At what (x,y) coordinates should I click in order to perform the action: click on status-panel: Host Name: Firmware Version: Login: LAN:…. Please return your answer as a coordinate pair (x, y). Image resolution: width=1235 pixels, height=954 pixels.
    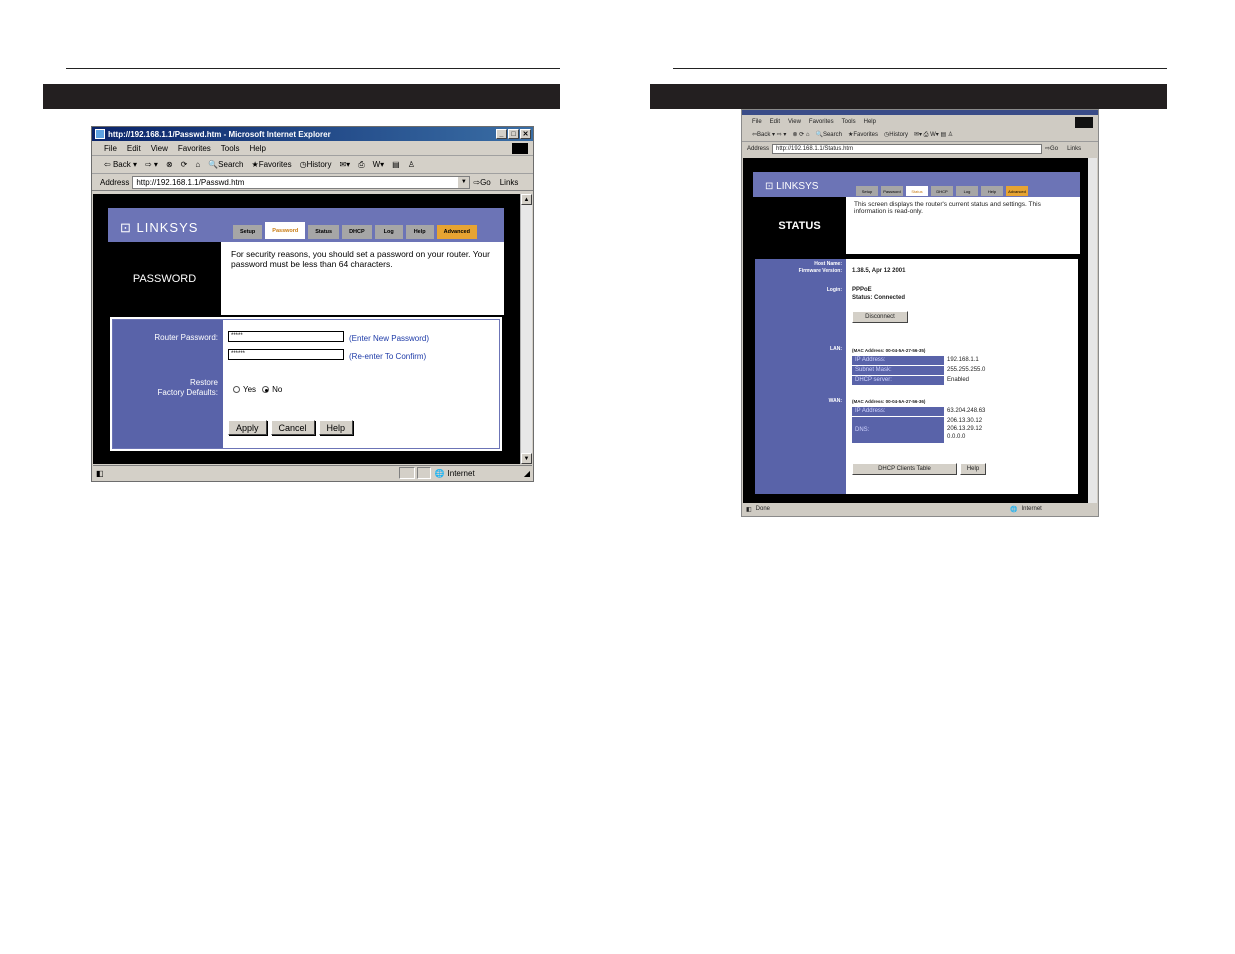
    Looking at the image, I should click on (916, 376).